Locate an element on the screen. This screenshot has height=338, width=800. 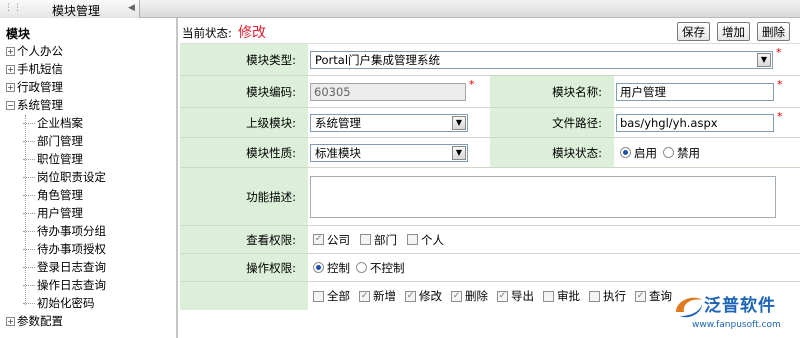
tree-item-todo-group: 待办事项分组 is located at coordinates (64, 232).